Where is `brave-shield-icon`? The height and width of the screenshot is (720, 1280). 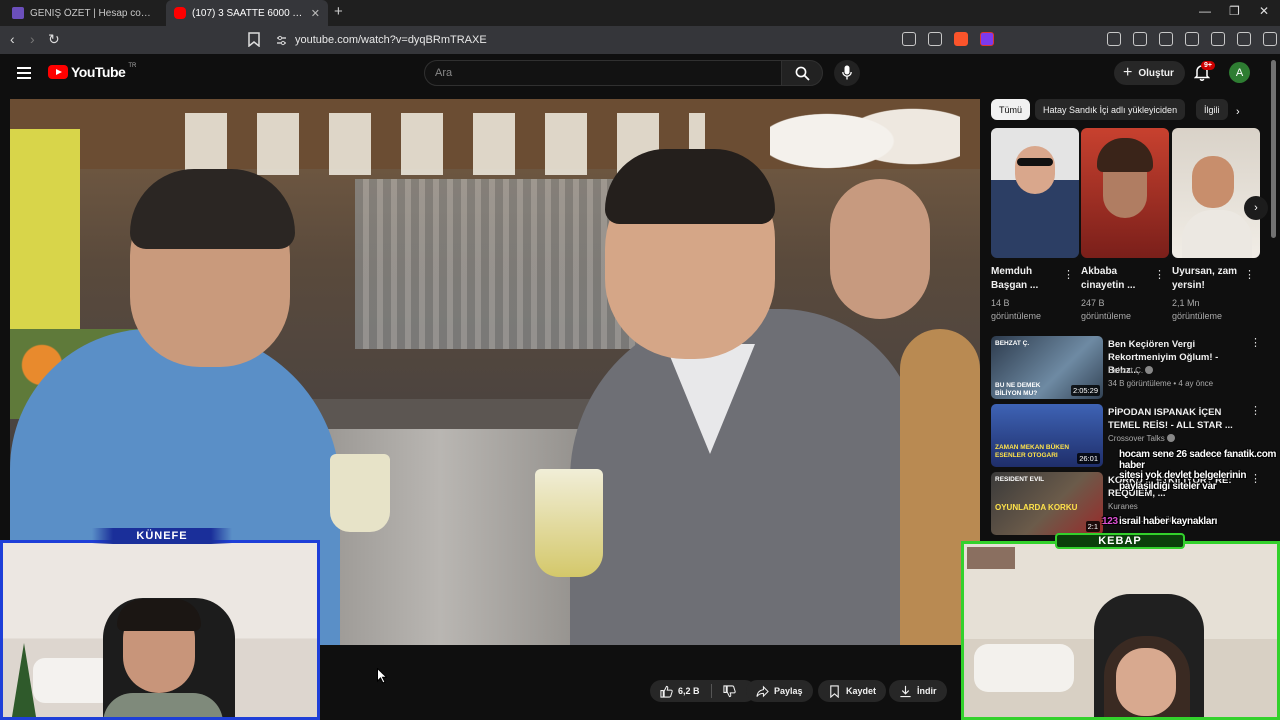
brave-shield-icon is located at coordinates (961, 39).